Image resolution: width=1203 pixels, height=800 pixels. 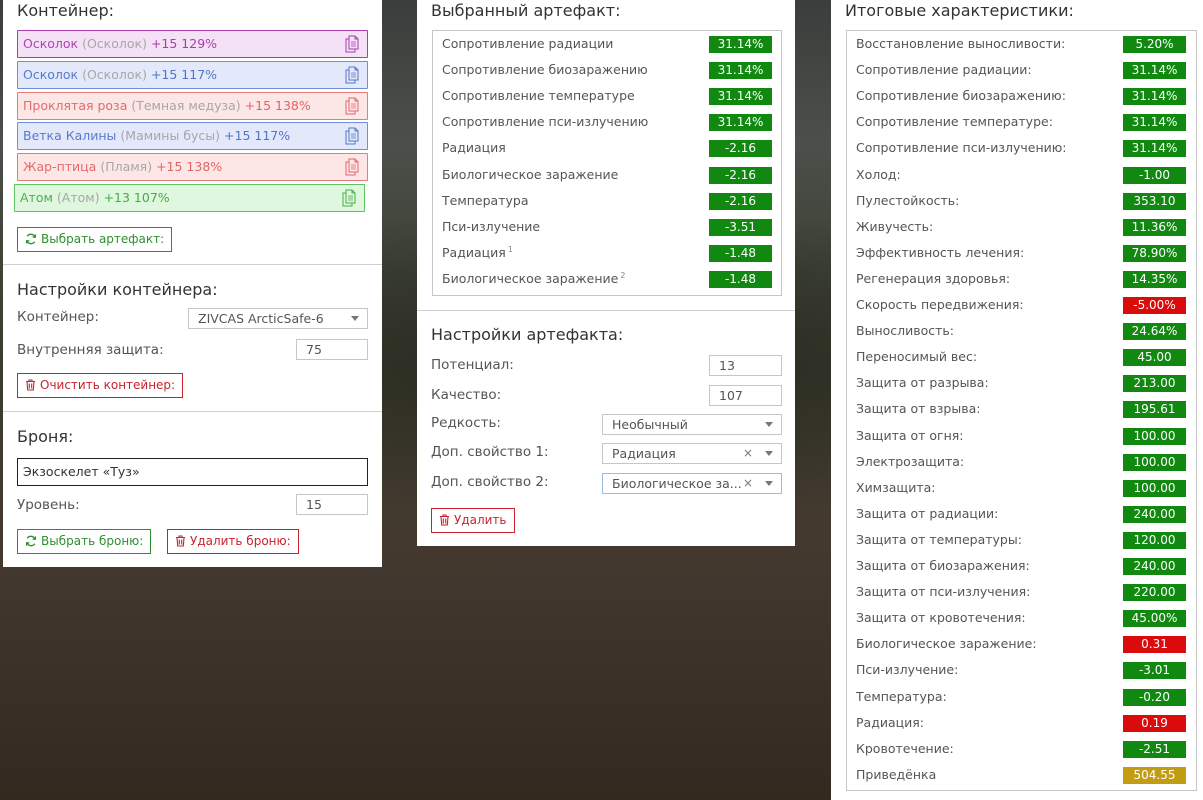 I want to click on armor-level-label: Уровень:, so click(x=48, y=505).